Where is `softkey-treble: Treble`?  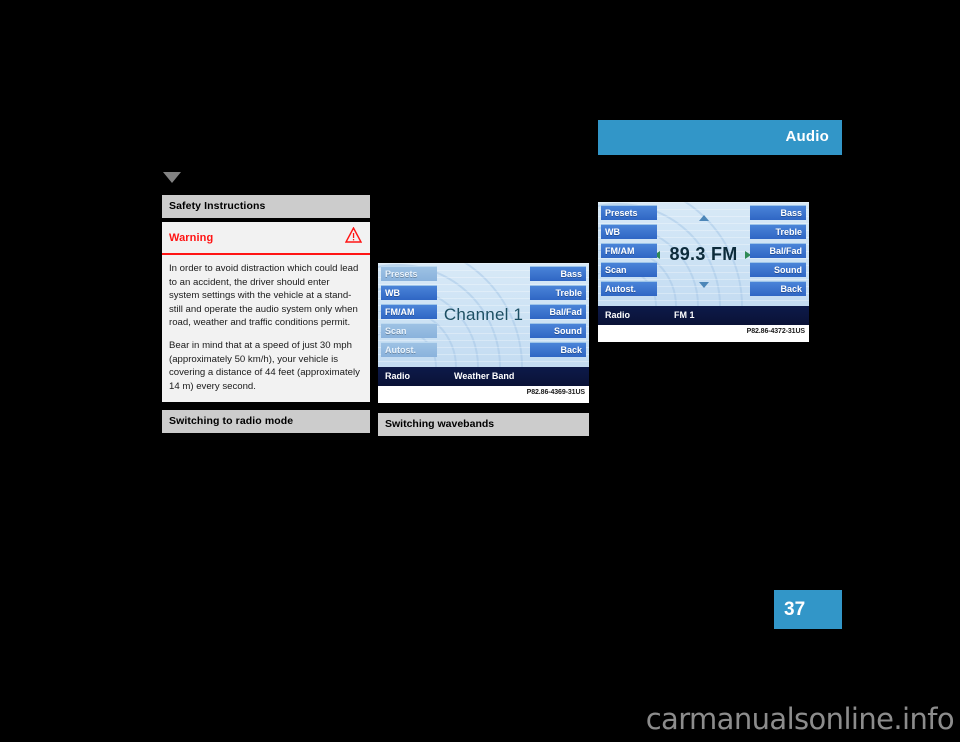
softkey-treble: Treble is located at coordinates (558, 292).